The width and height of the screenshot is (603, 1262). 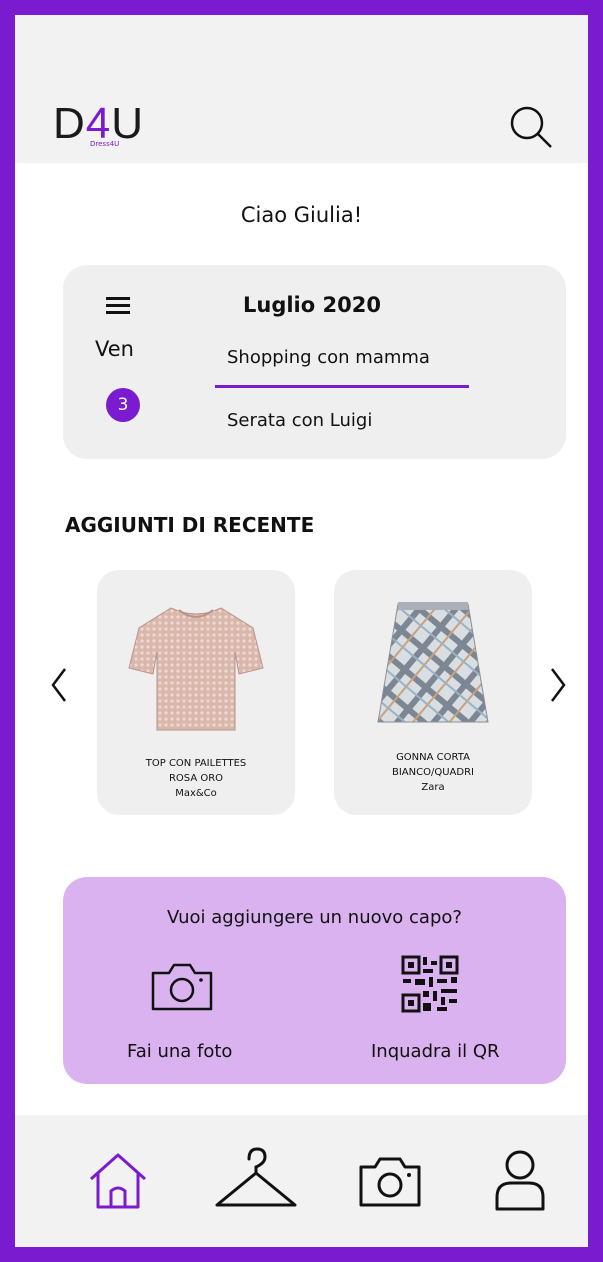 What do you see at coordinates (118, 307) in the screenshot?
I see `menu-icon` at bounding box center [118, 307].